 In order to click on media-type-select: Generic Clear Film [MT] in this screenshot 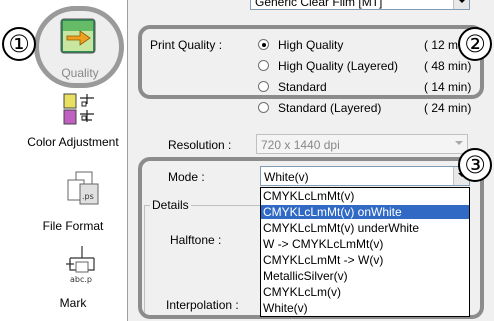, I will do `click(360, 5)`.